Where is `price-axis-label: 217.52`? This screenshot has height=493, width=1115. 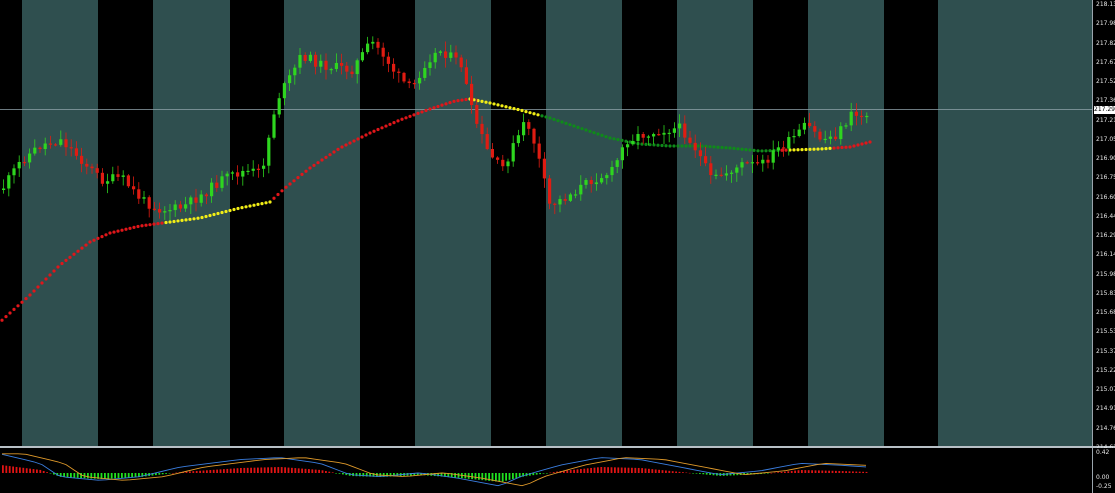
price-axis-label: 217.52 is located at coordinates (1105, 81).